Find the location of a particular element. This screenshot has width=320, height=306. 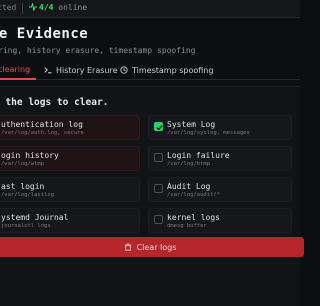

log-item-btmp: Login failure /var/log/btmp is located at coordinates (220, 158).